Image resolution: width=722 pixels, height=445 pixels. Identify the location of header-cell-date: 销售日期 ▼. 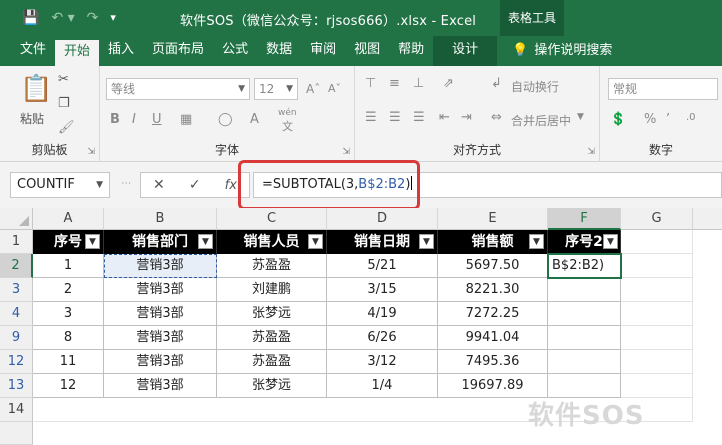
(382, 242).